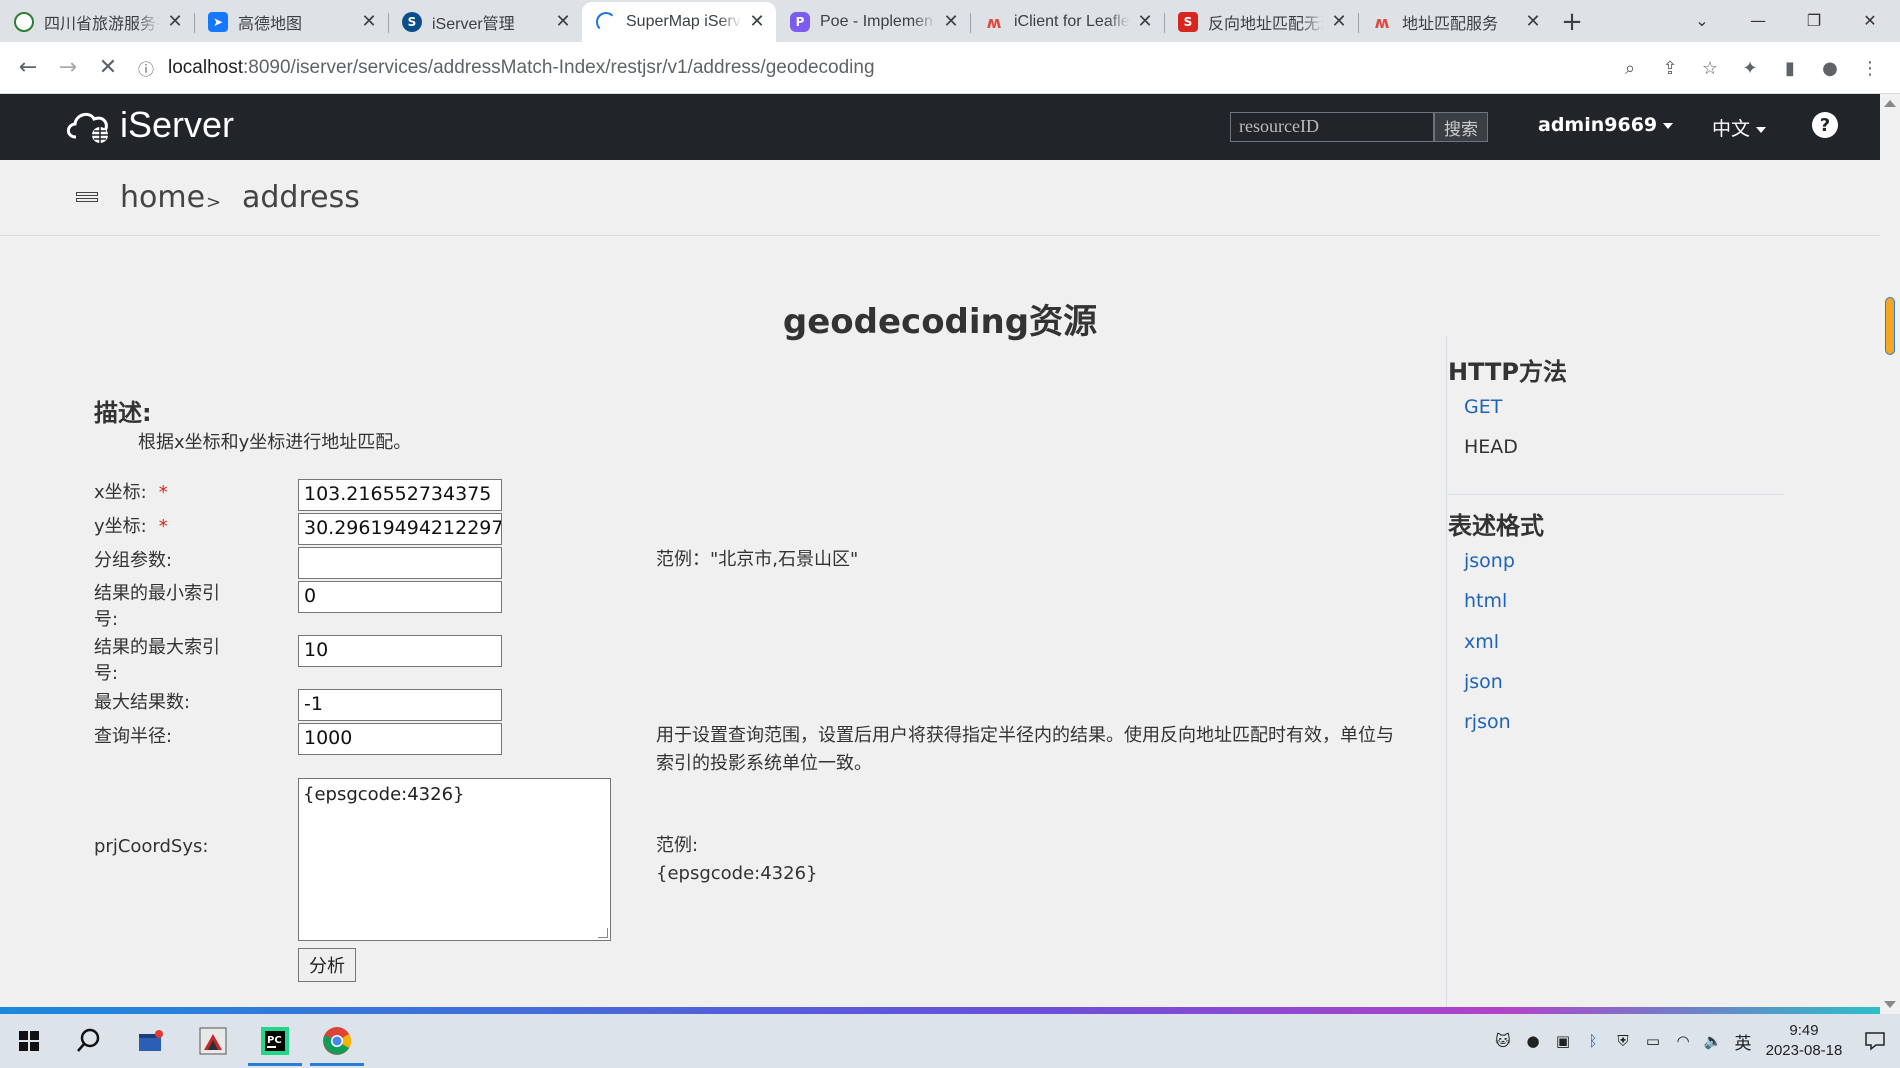 This screenshot has height=1068, width=1900. What do you see at coordinates (1450, 24) in the screenshot?
I see `tab-title: 地址匹配服务` at bounding box center [1450, 24].